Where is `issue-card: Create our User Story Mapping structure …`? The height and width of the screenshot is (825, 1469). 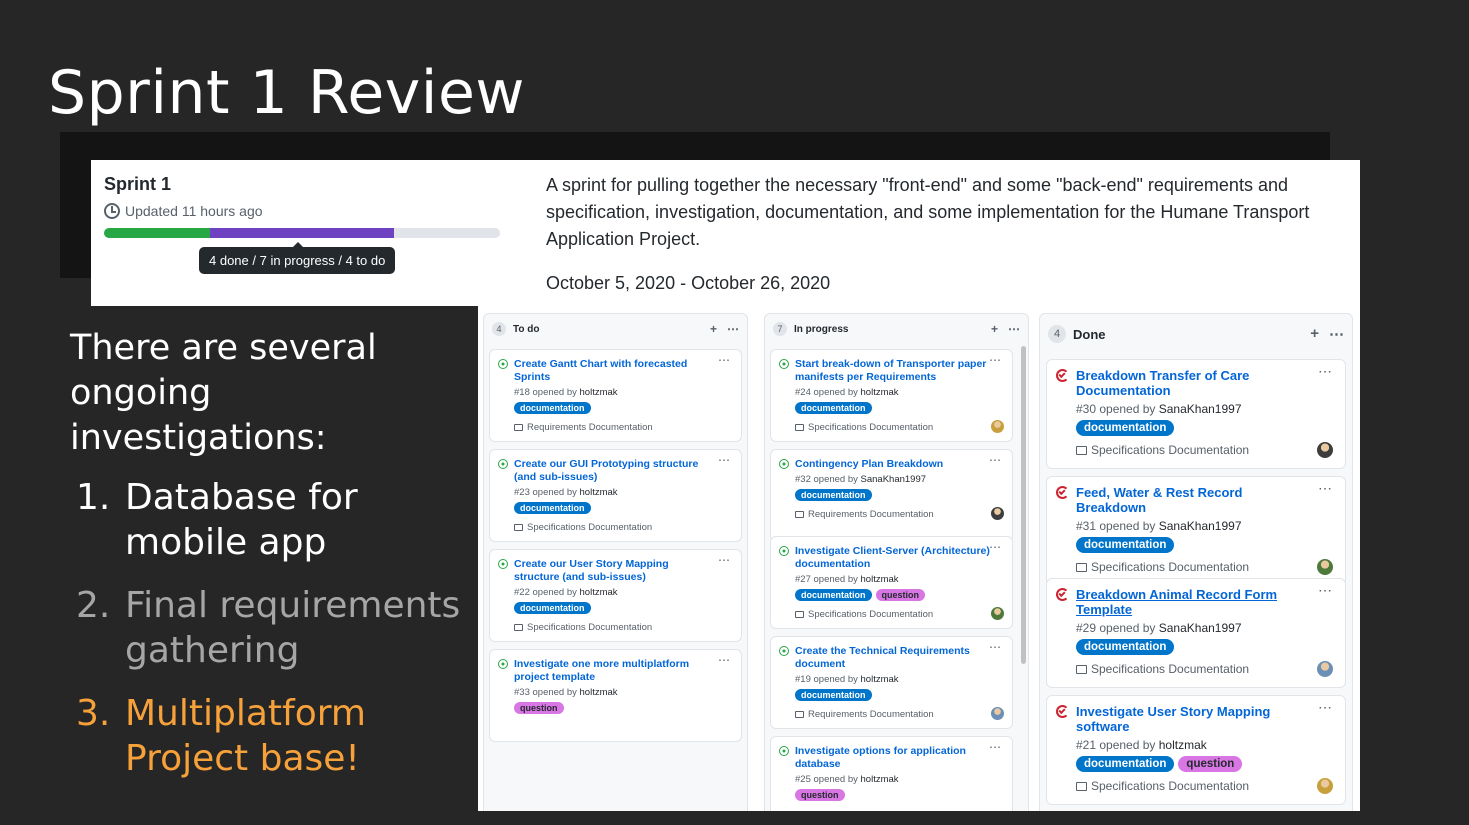
issue-card: Create our User Story Mapping structure … is located at coordinates (615, 595).